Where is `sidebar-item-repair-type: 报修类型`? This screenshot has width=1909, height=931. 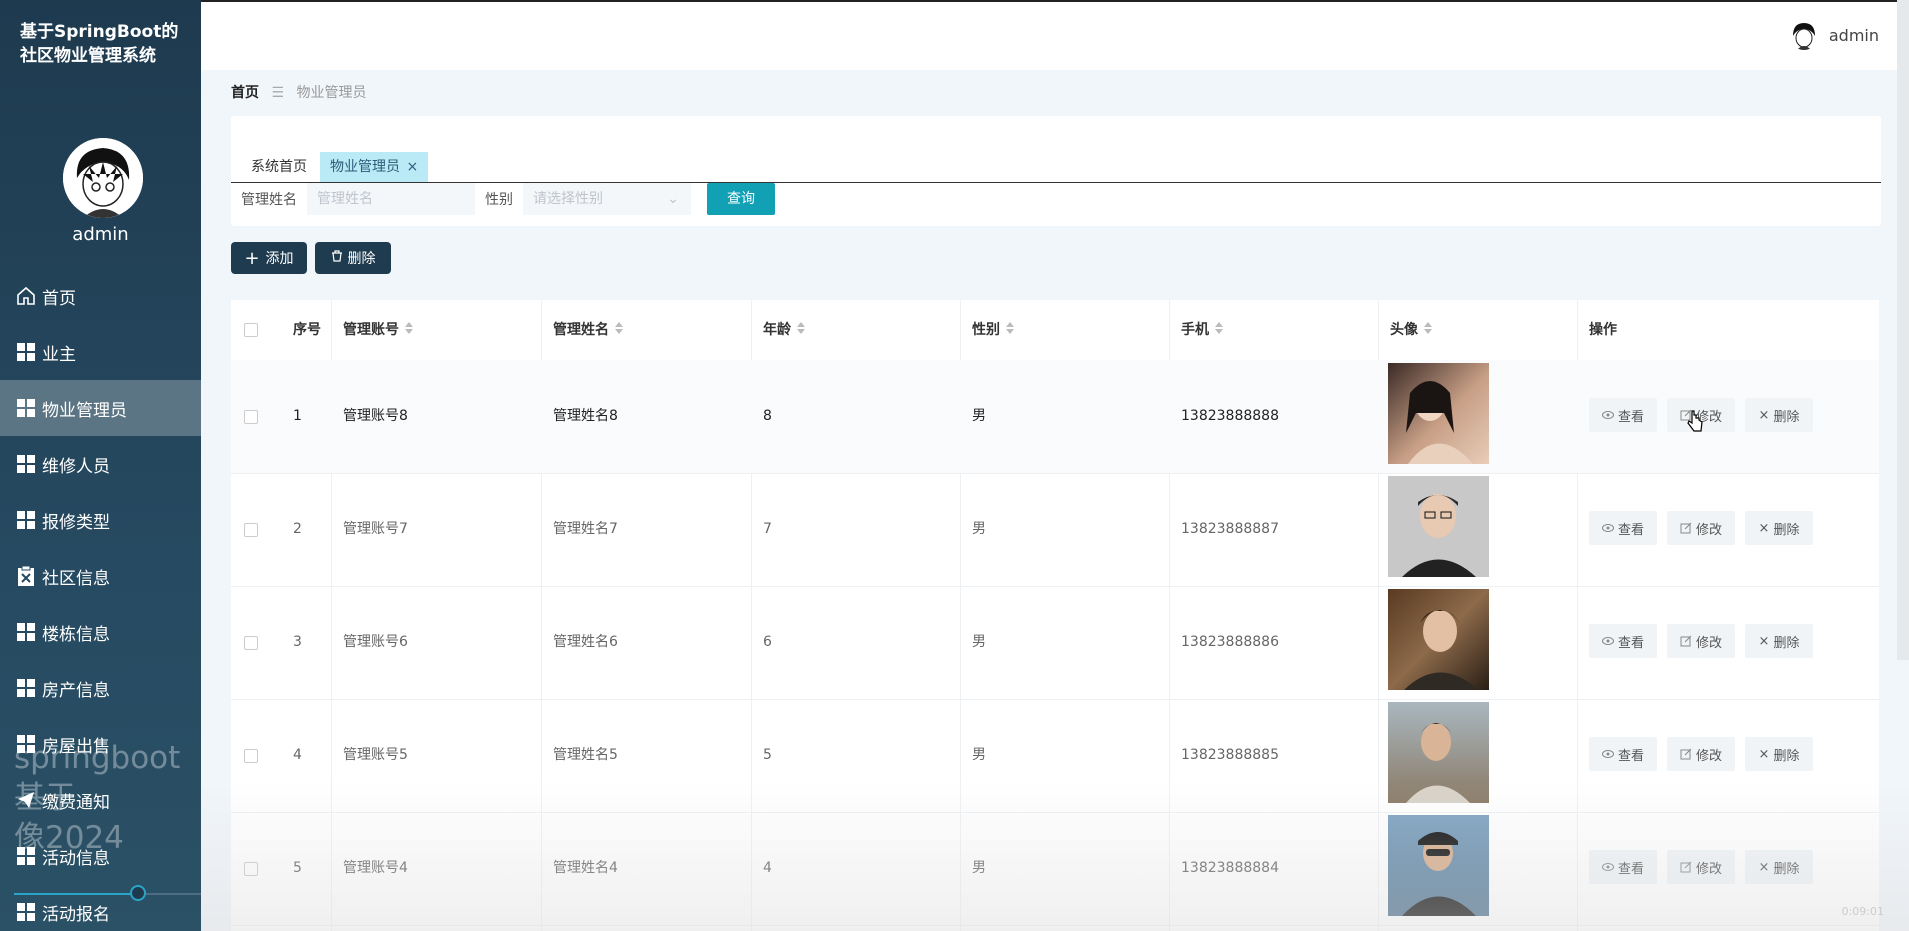
sidebar-item-repair-type: 报修类型 is located at coordinates (100, 520).